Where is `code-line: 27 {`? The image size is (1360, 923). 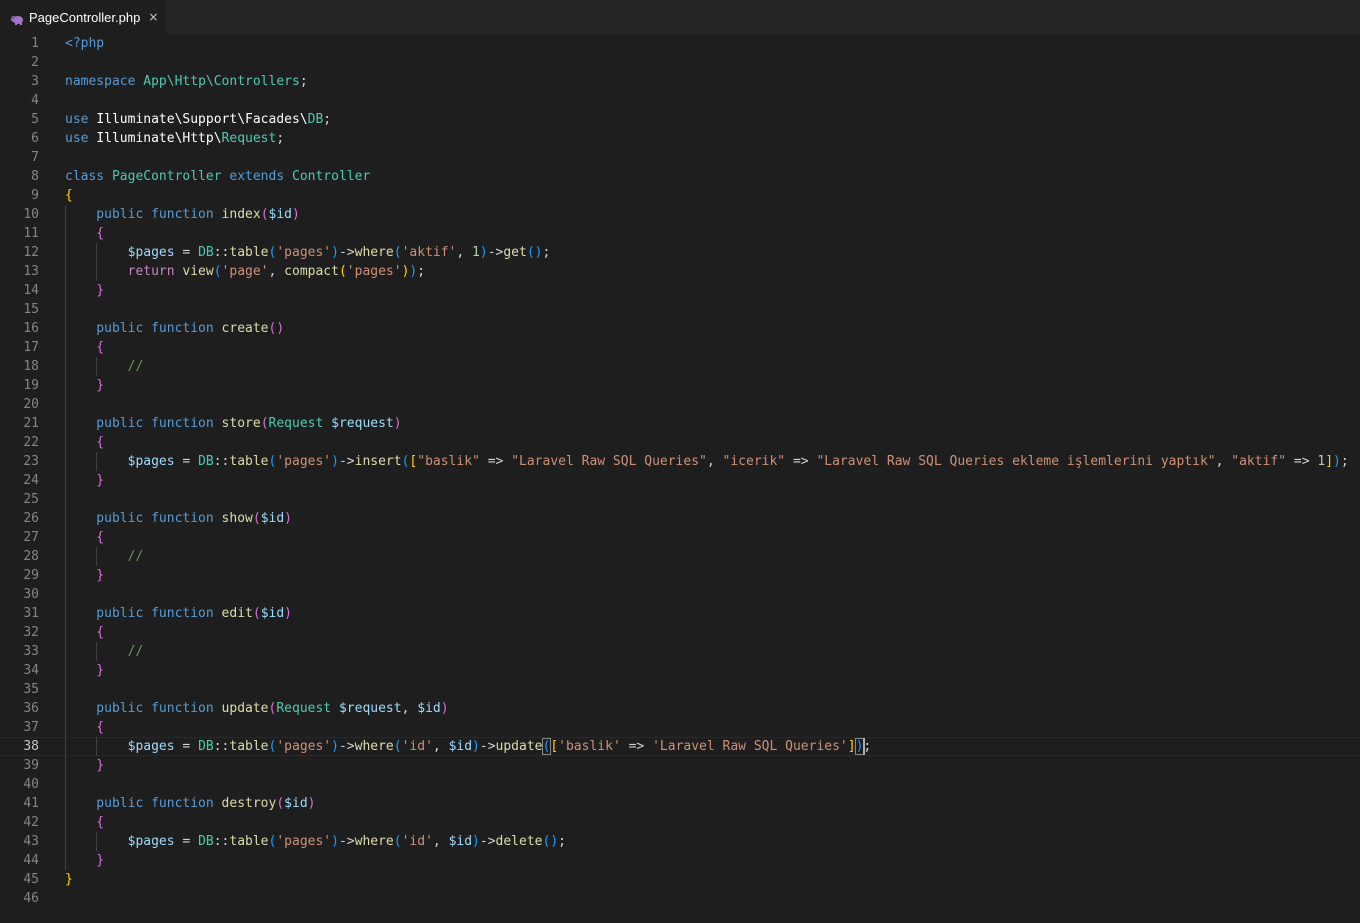 code-line: 27 { is located at coordinates (680, 537).